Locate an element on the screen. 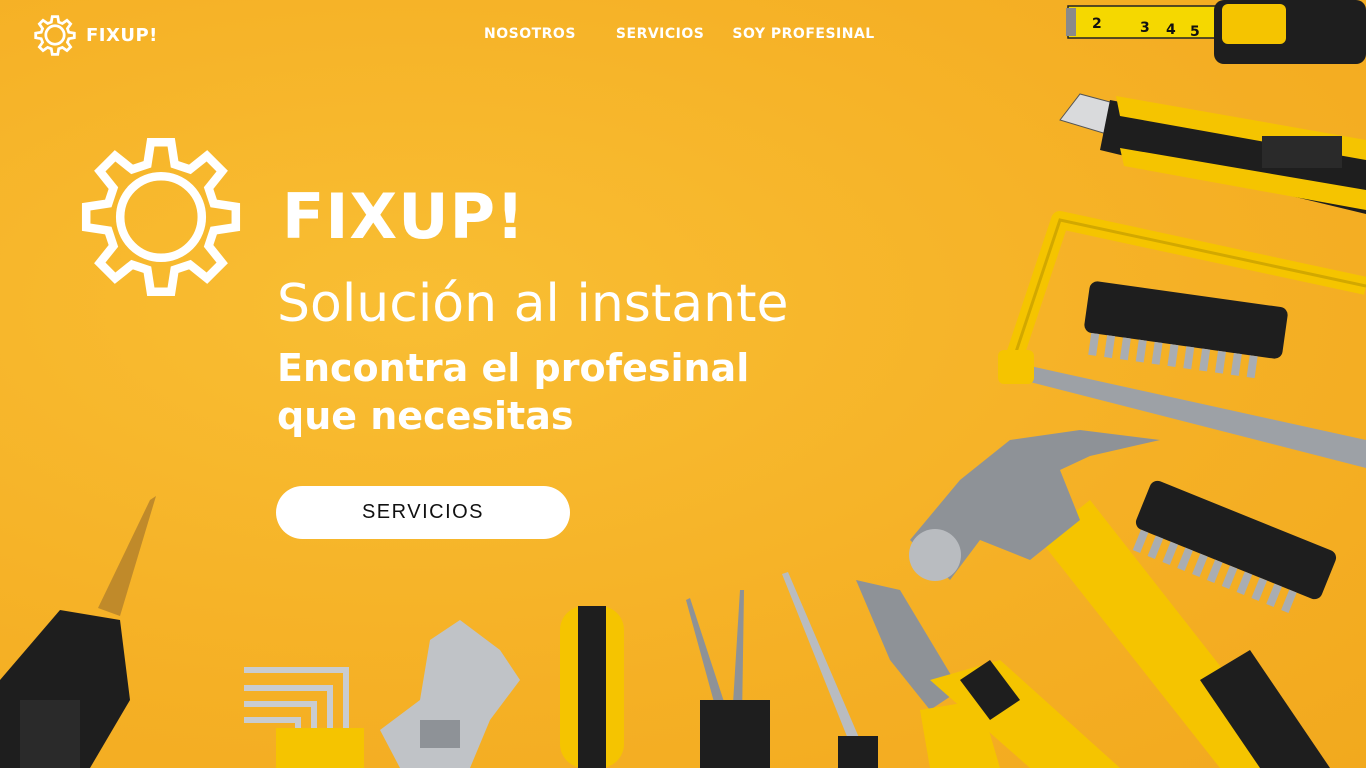 The image size is (1366, 768). nav-links: NOSOTROS SERVICIOS SOY PROFESINAL is located at coordinates (679, 34).